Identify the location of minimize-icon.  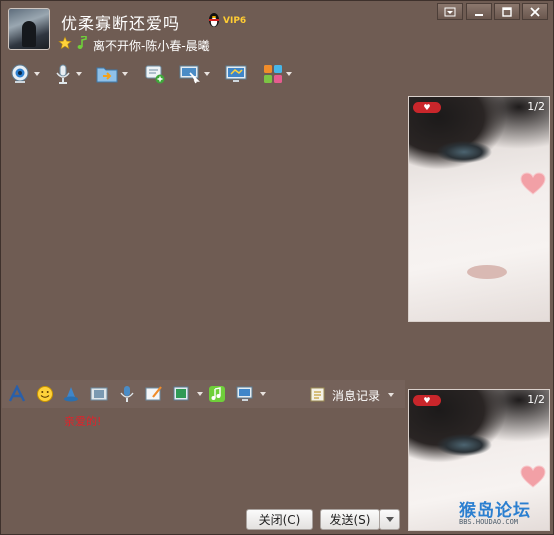
(479, 14).